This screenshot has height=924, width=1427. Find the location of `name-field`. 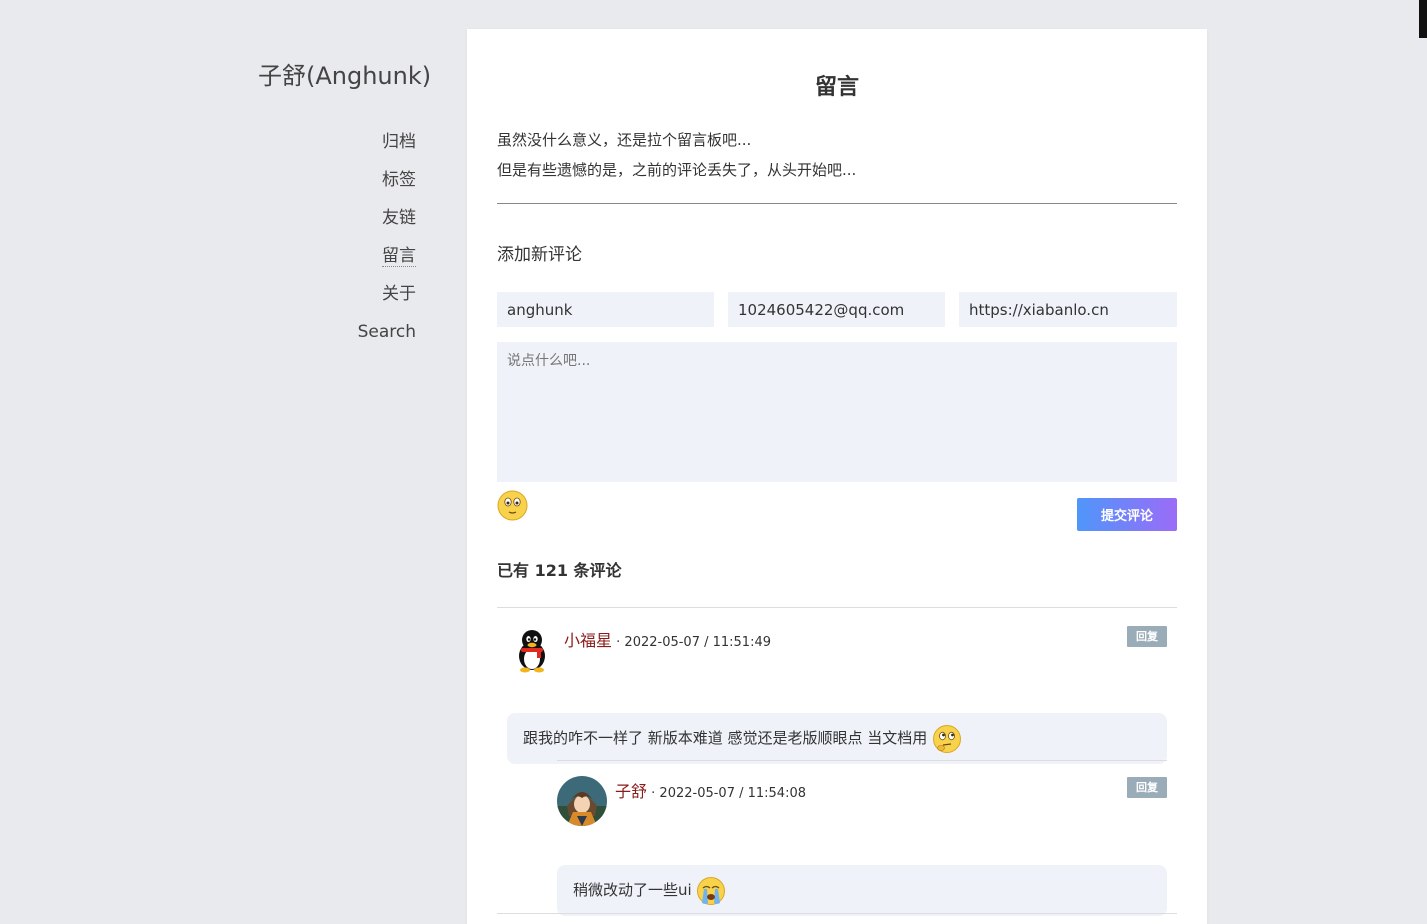

name-field is located at coordinates (605, 309).